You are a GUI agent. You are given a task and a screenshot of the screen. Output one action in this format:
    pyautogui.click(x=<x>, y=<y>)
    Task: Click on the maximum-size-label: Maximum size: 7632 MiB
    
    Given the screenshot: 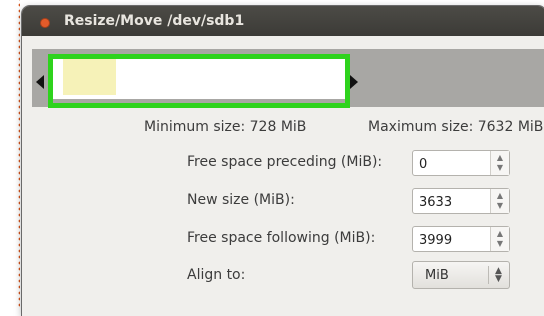 What is the action you would take?
    pyautogui.click(x=456, y=127)
    